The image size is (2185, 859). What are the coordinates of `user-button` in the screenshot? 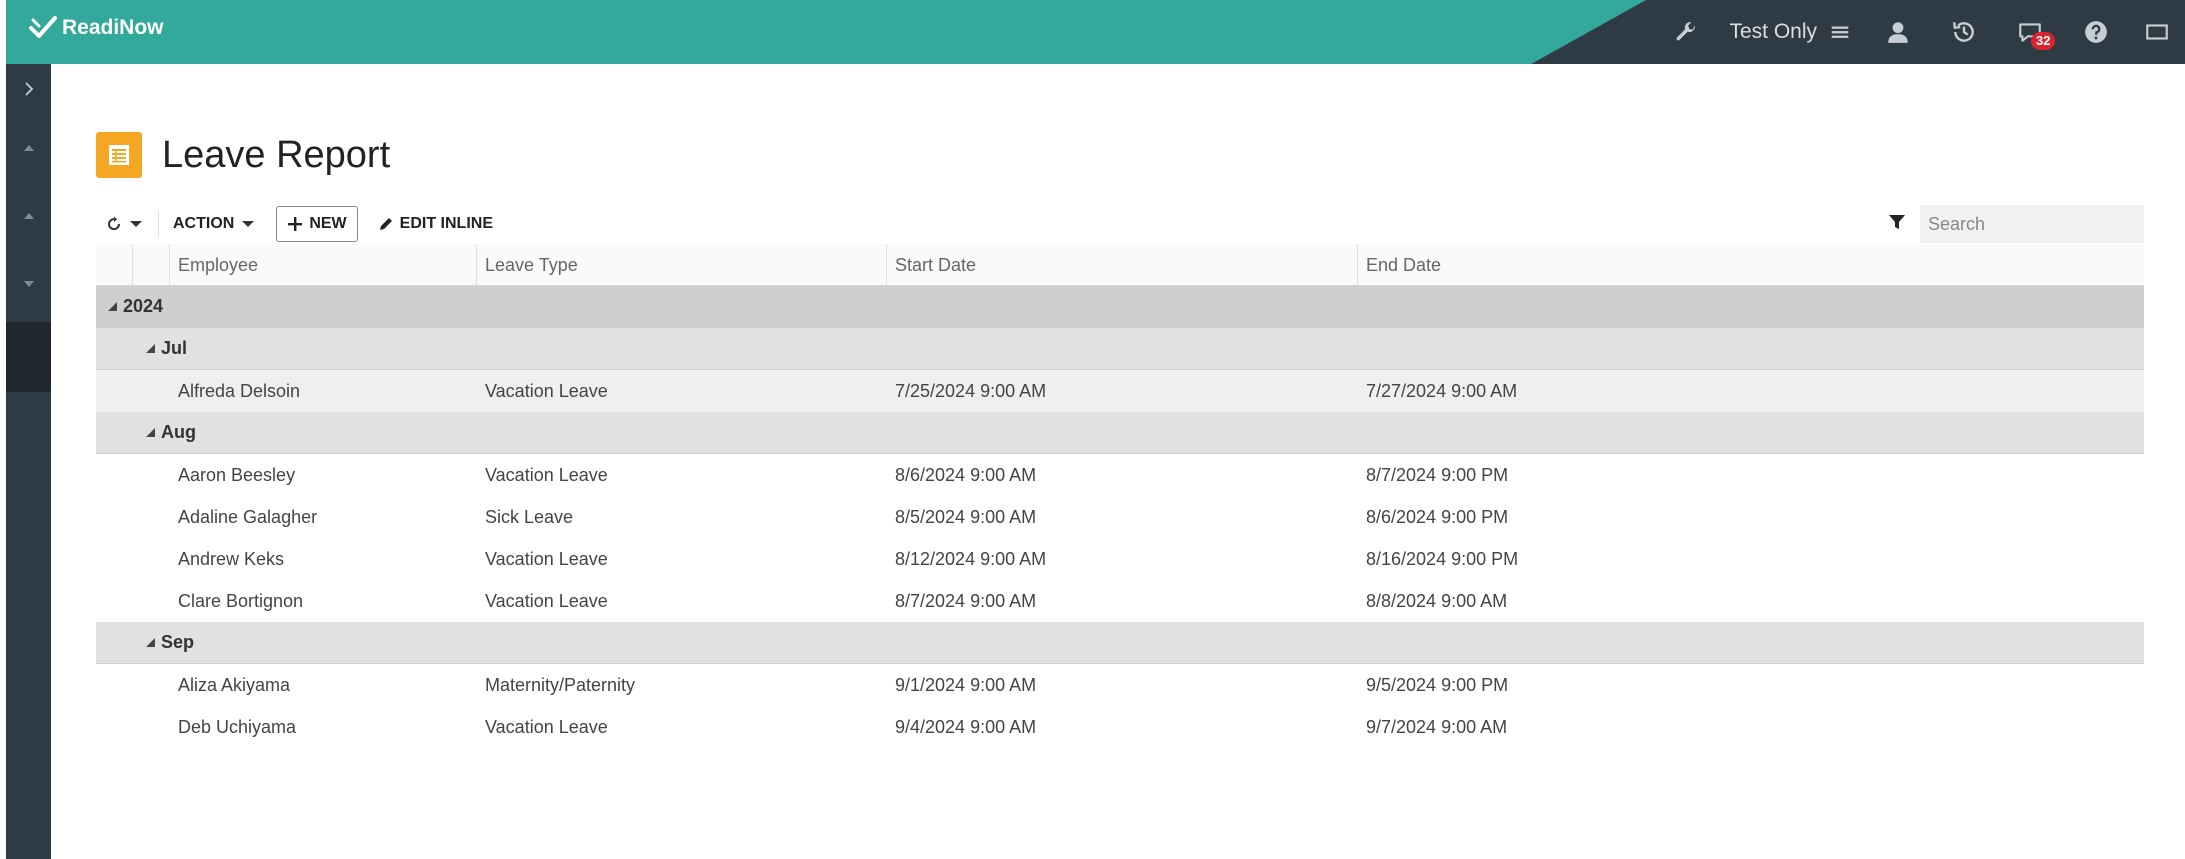 It's located at (1898, 32).